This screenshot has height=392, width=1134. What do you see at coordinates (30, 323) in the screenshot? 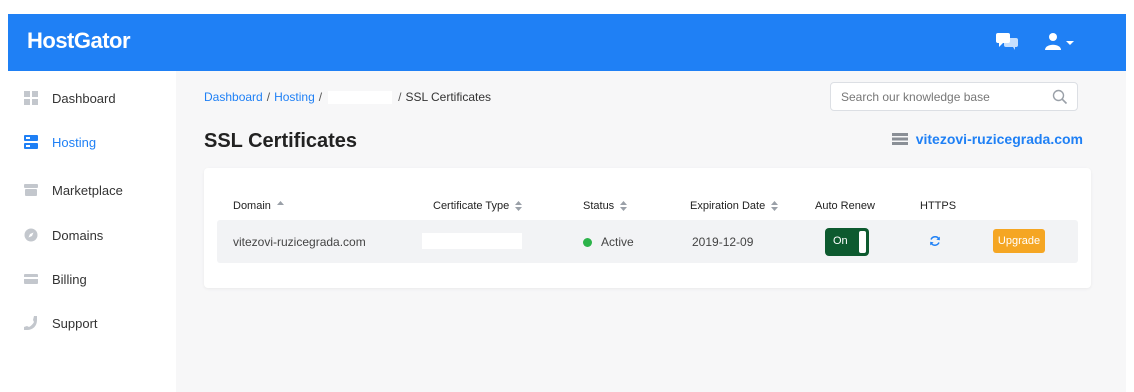
I see `phone-icon` at bounding box center [30, 323].